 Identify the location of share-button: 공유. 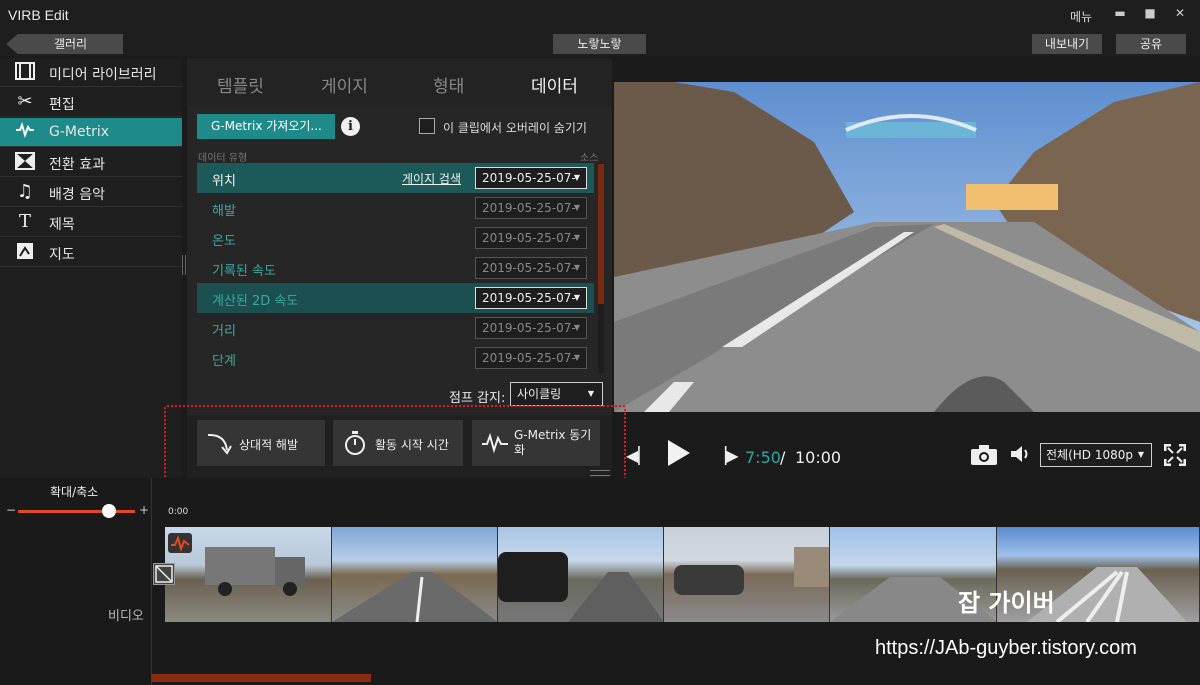
(1151, 44).